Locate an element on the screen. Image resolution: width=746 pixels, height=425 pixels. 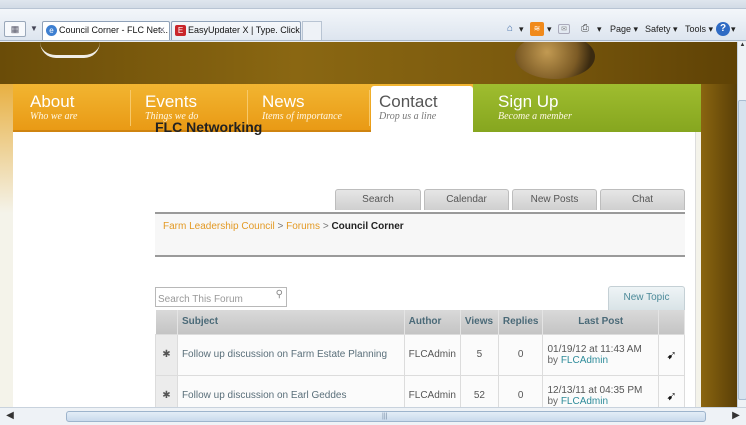
tab-new-posts: New Posts is located at coordinates (554, 199).